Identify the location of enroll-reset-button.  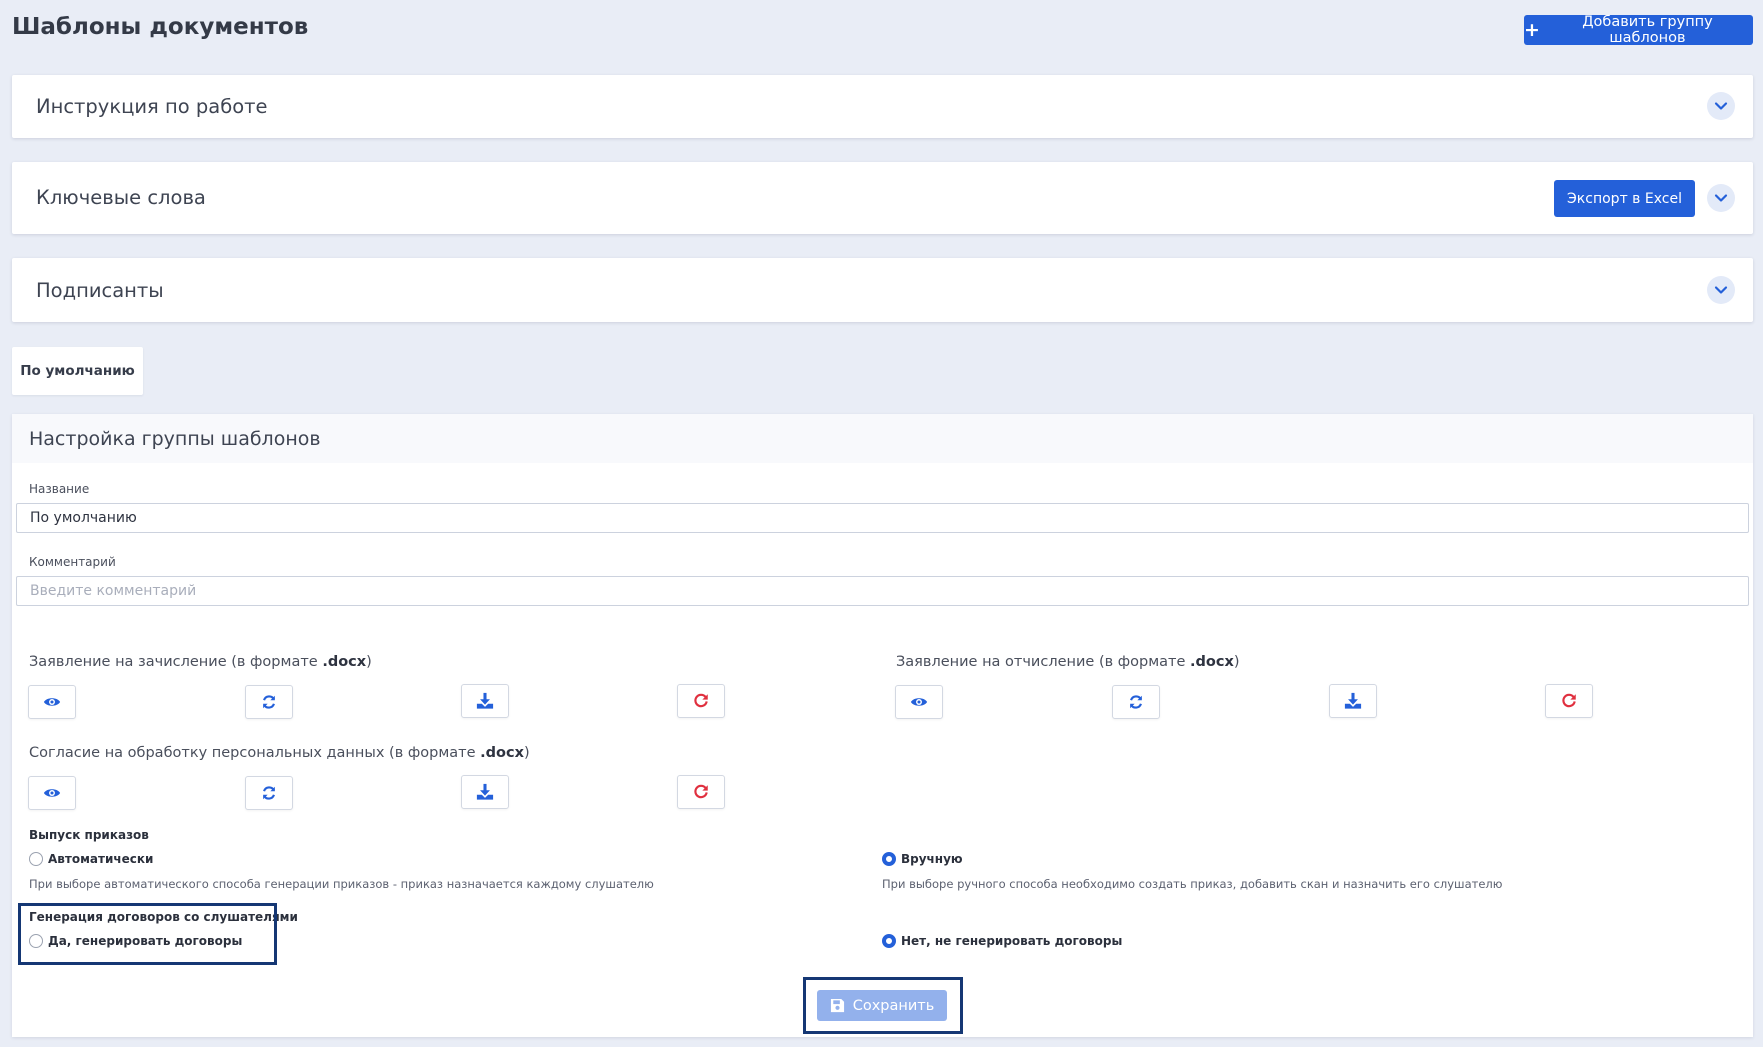
(701, 701).